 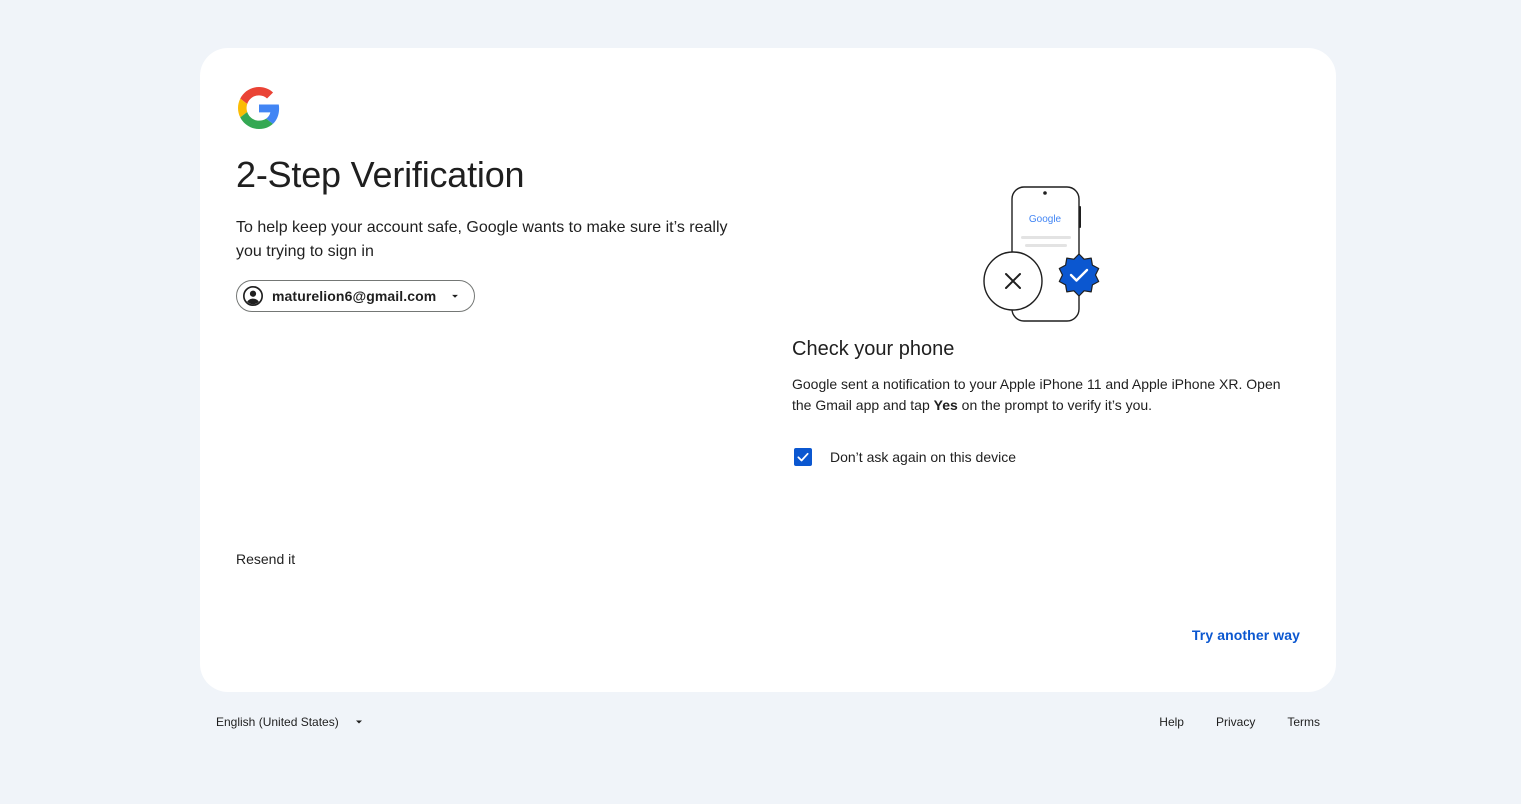 I want to click on google-logo, so click(x=259, y=108).